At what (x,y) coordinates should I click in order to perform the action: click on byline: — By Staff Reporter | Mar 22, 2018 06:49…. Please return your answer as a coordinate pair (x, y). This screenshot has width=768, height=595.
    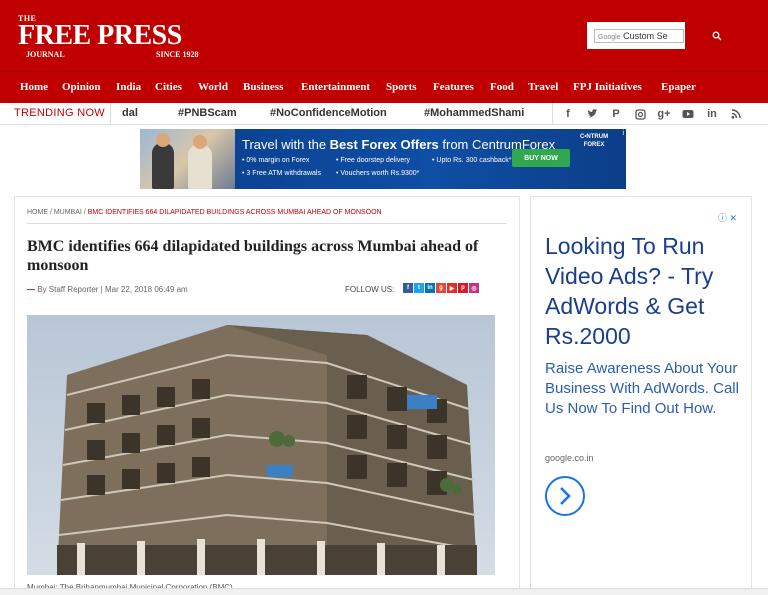
    Looking at the image, I should click on (107, 289).